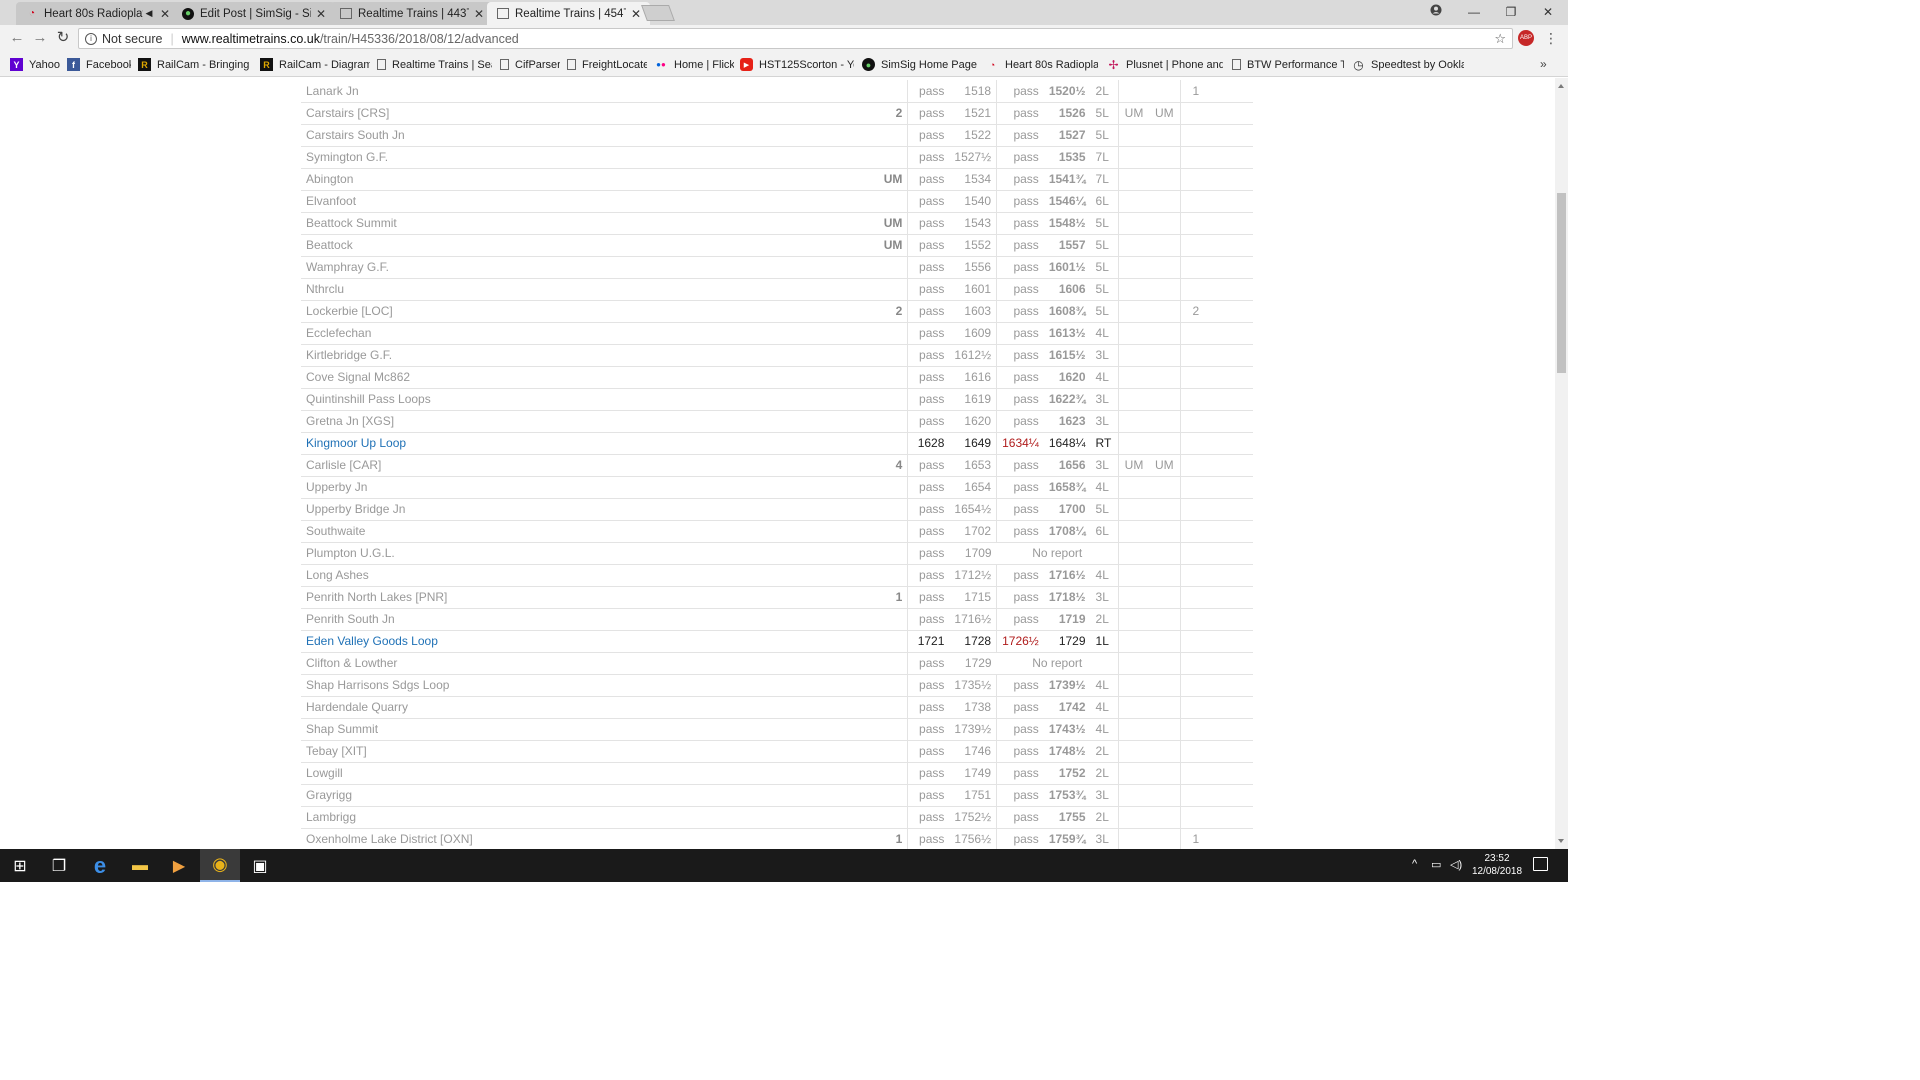 Image resolution: width=1920 pixels, height=1080 pixels. What do you see at coordinates (315, 64) in the screenshot?
I see `bookmark-item: R RailCam - Diagrams` at bounding box center [315, 64].